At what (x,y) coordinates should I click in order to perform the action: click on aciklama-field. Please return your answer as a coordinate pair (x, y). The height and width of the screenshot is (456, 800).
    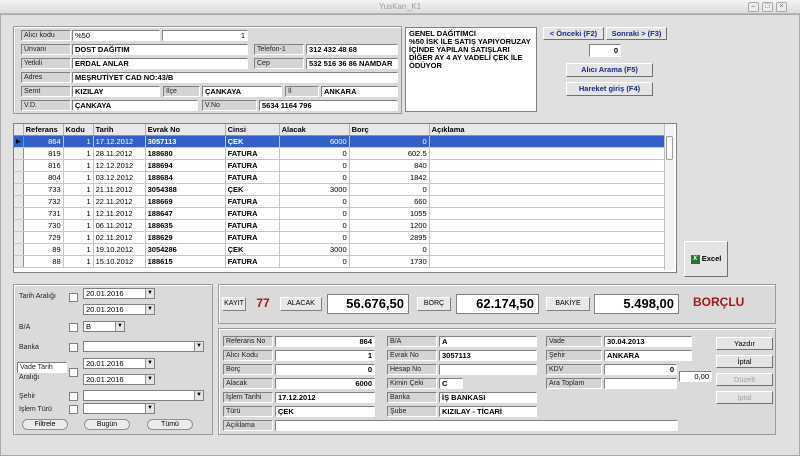
    Looking at the image, I should click on (476, 425).